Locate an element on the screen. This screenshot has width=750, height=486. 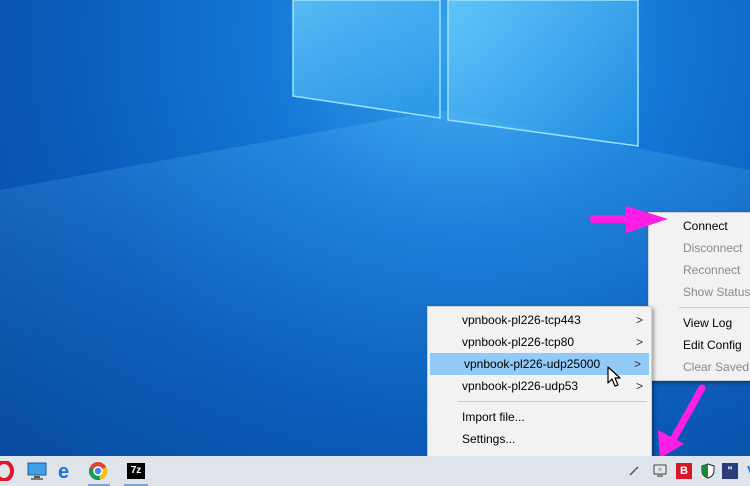
disconnect-menu-item: Disconnect is located at coordinates (699, 248).